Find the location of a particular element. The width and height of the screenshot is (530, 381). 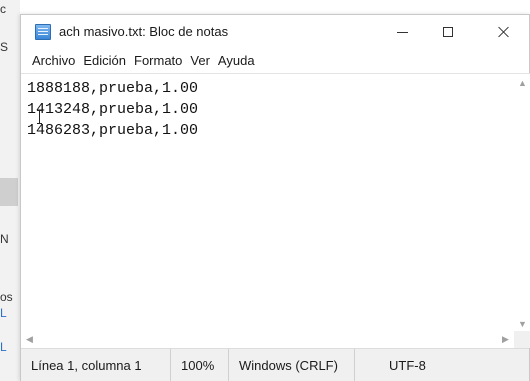

background-text-fragment: N is located at coordinates (4, 239).